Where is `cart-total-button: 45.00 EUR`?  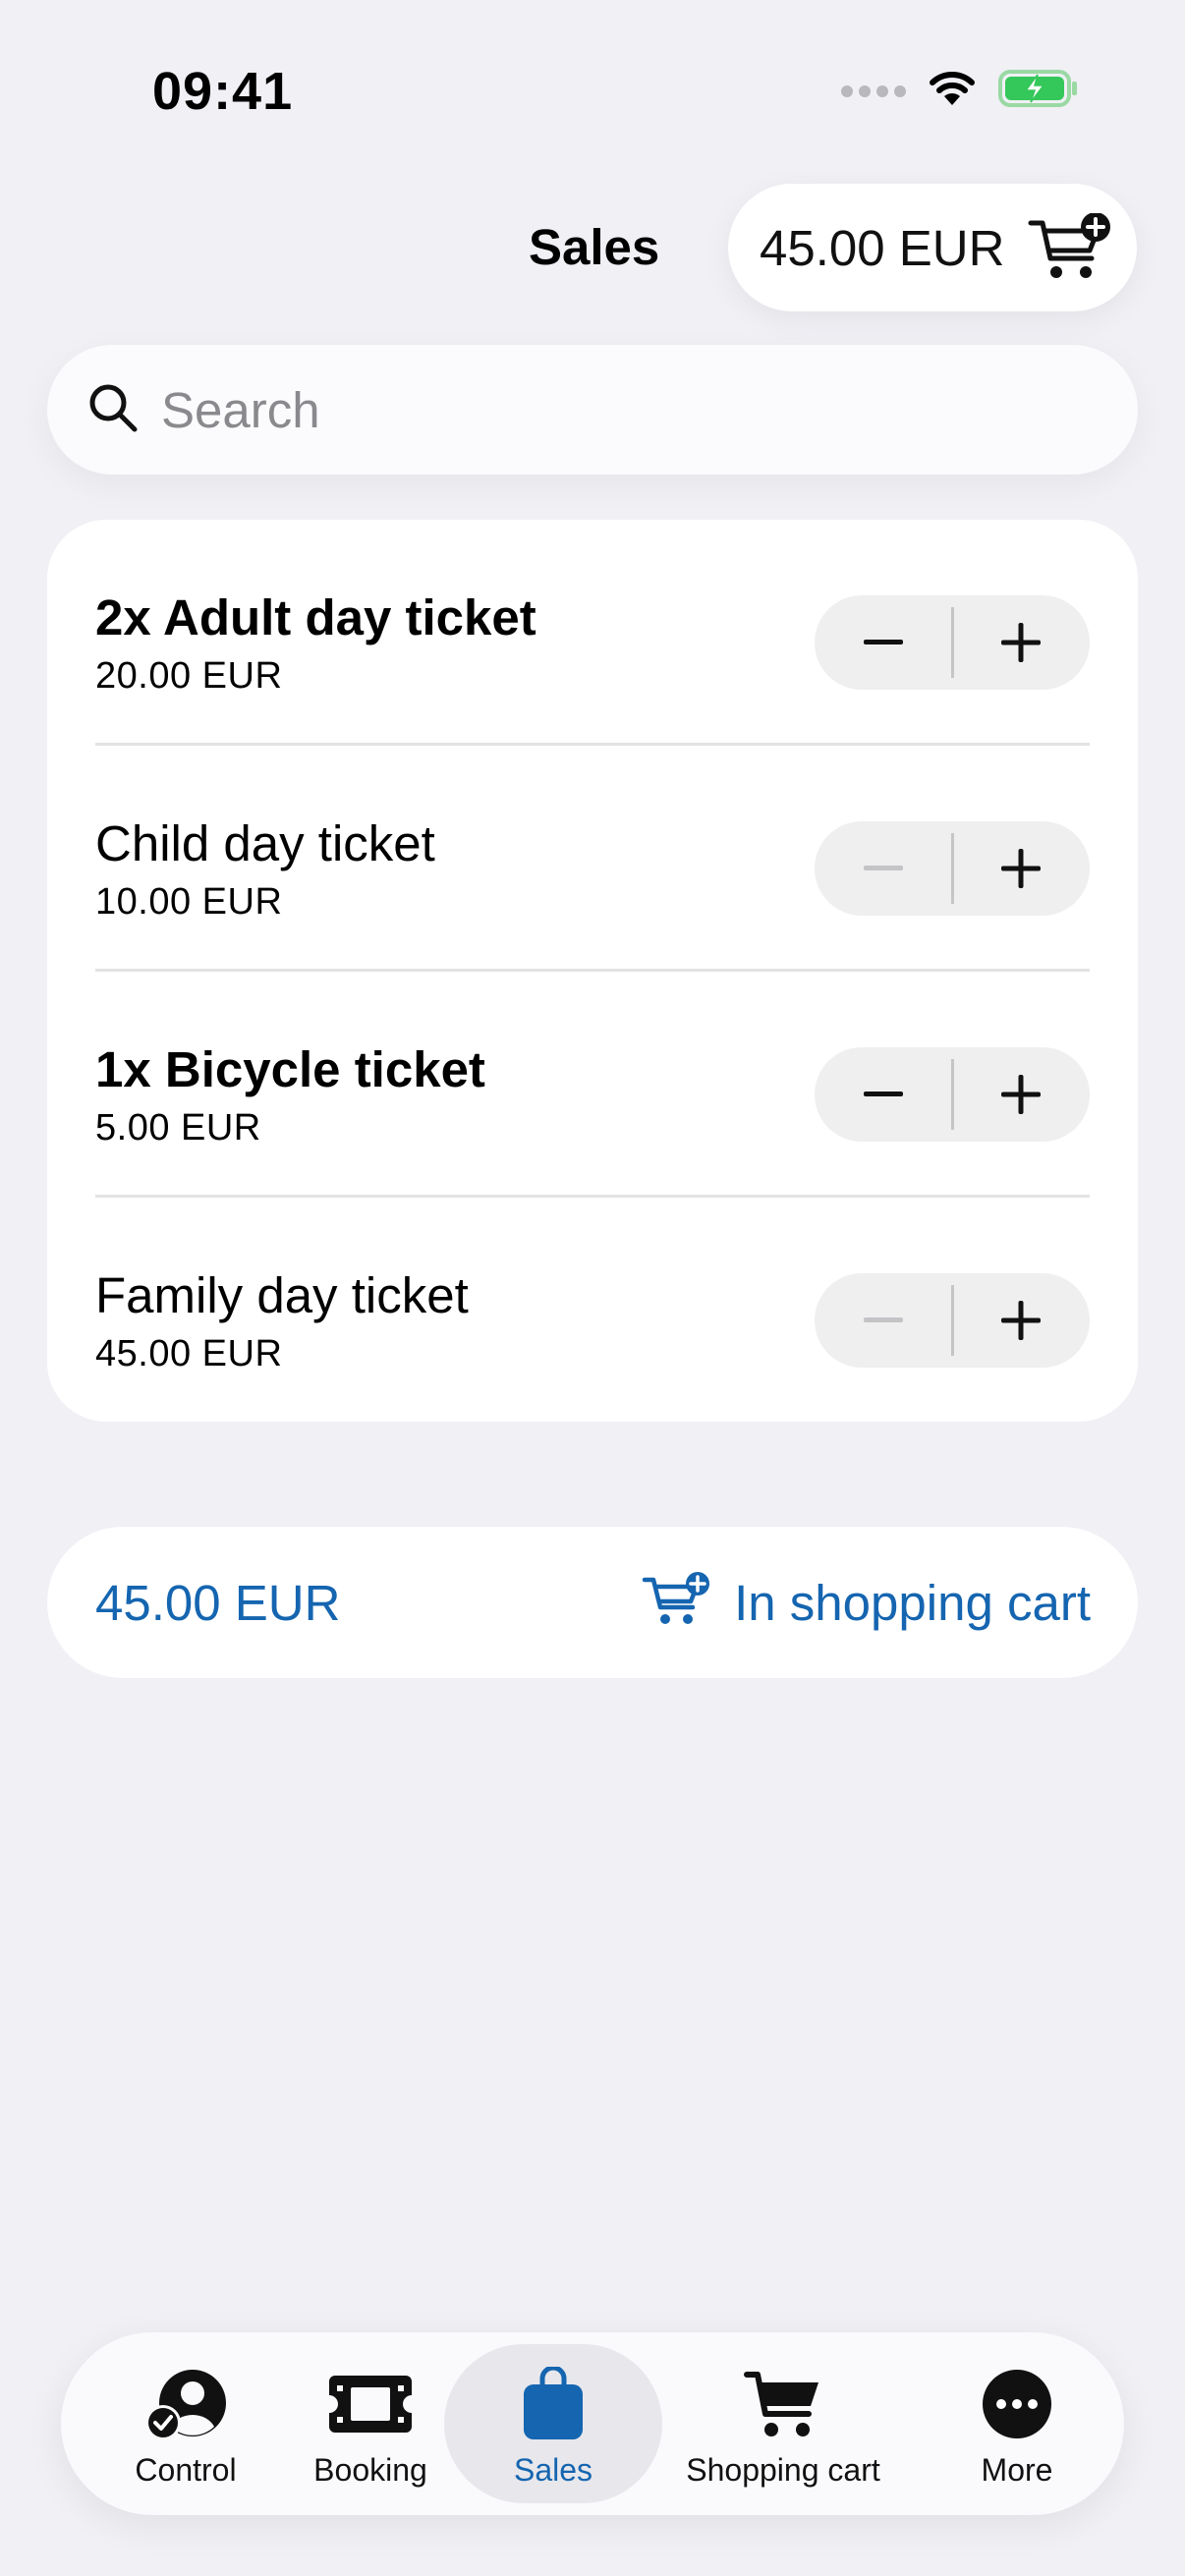 cart-total-button: 45.00 EUR is located at coordinates (933, 247).